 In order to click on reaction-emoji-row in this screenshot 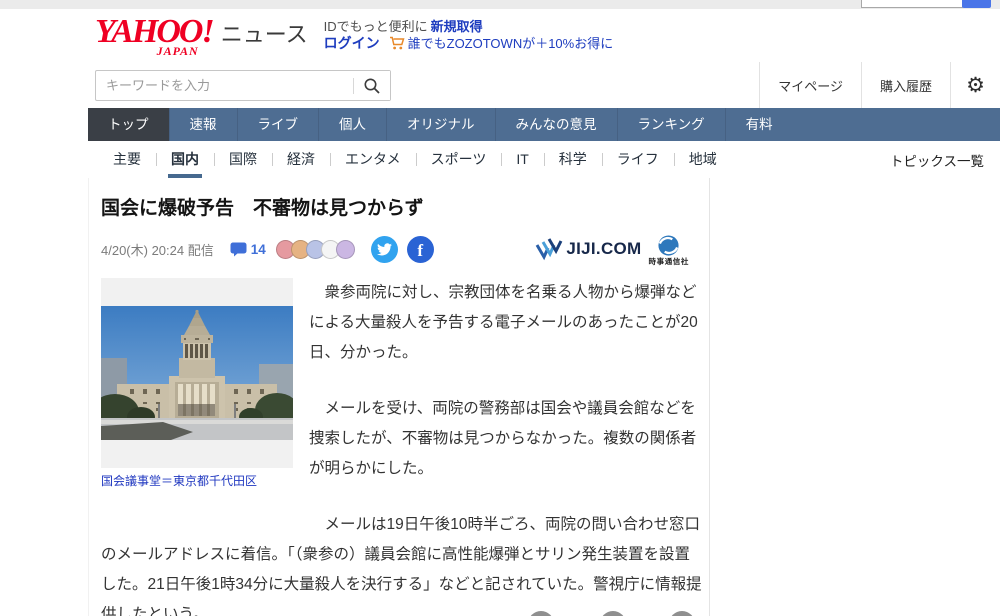, I will do `click(315, 249)`.